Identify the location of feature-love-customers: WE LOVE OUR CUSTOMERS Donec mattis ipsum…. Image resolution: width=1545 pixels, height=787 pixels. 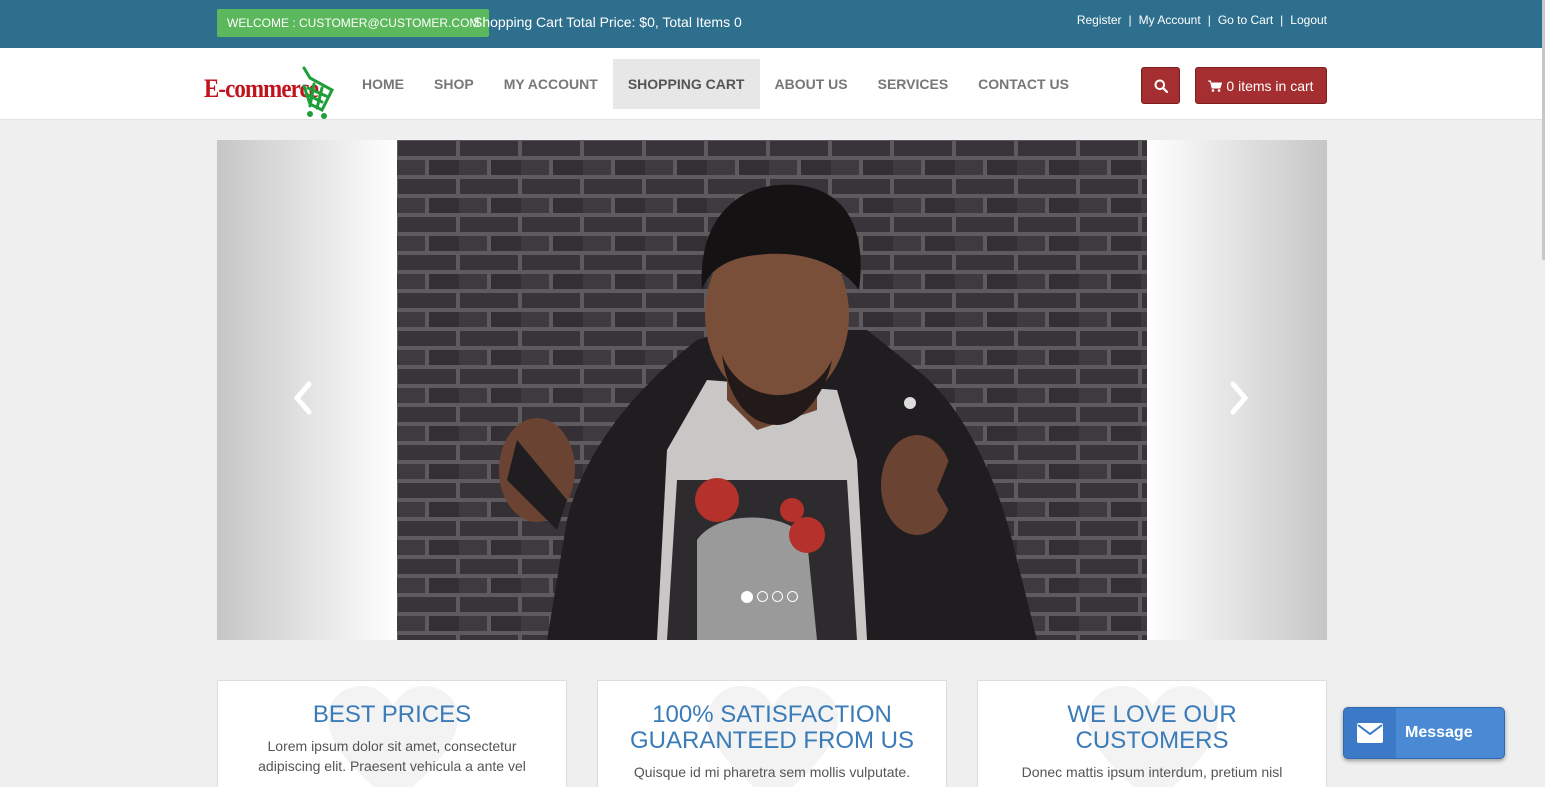
(1152, 733).